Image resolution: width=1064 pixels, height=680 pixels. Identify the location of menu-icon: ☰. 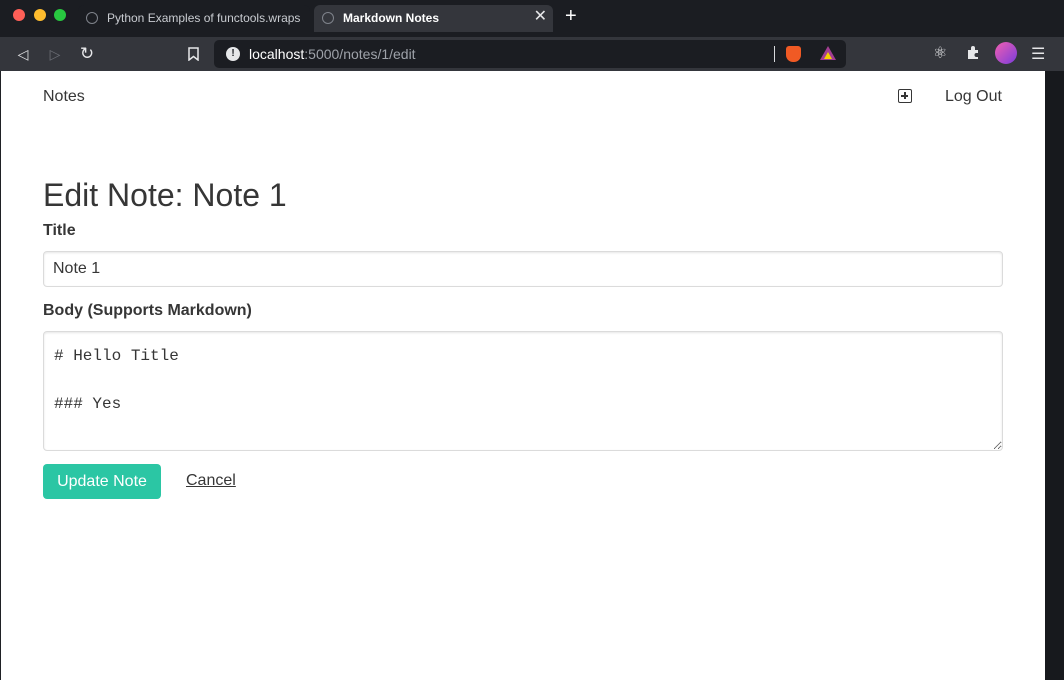
(1038, 54).